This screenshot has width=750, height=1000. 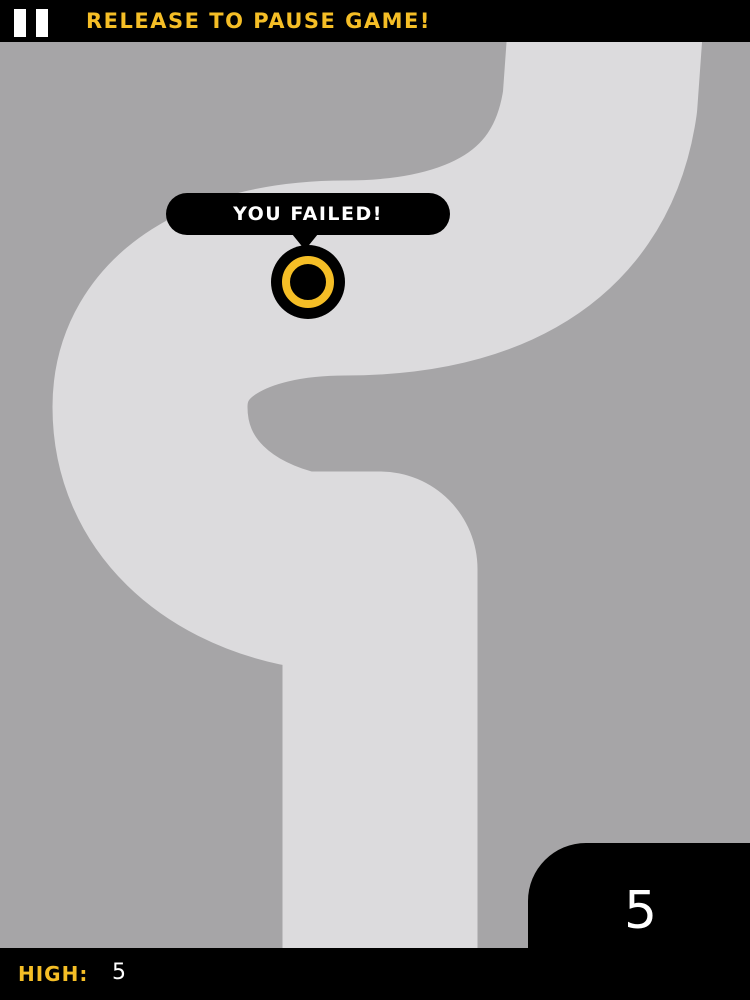 What do you see at coordinates (119, 972) in the screenshot?
I see `high-score-value: 5` at bounding box center [119, 972].